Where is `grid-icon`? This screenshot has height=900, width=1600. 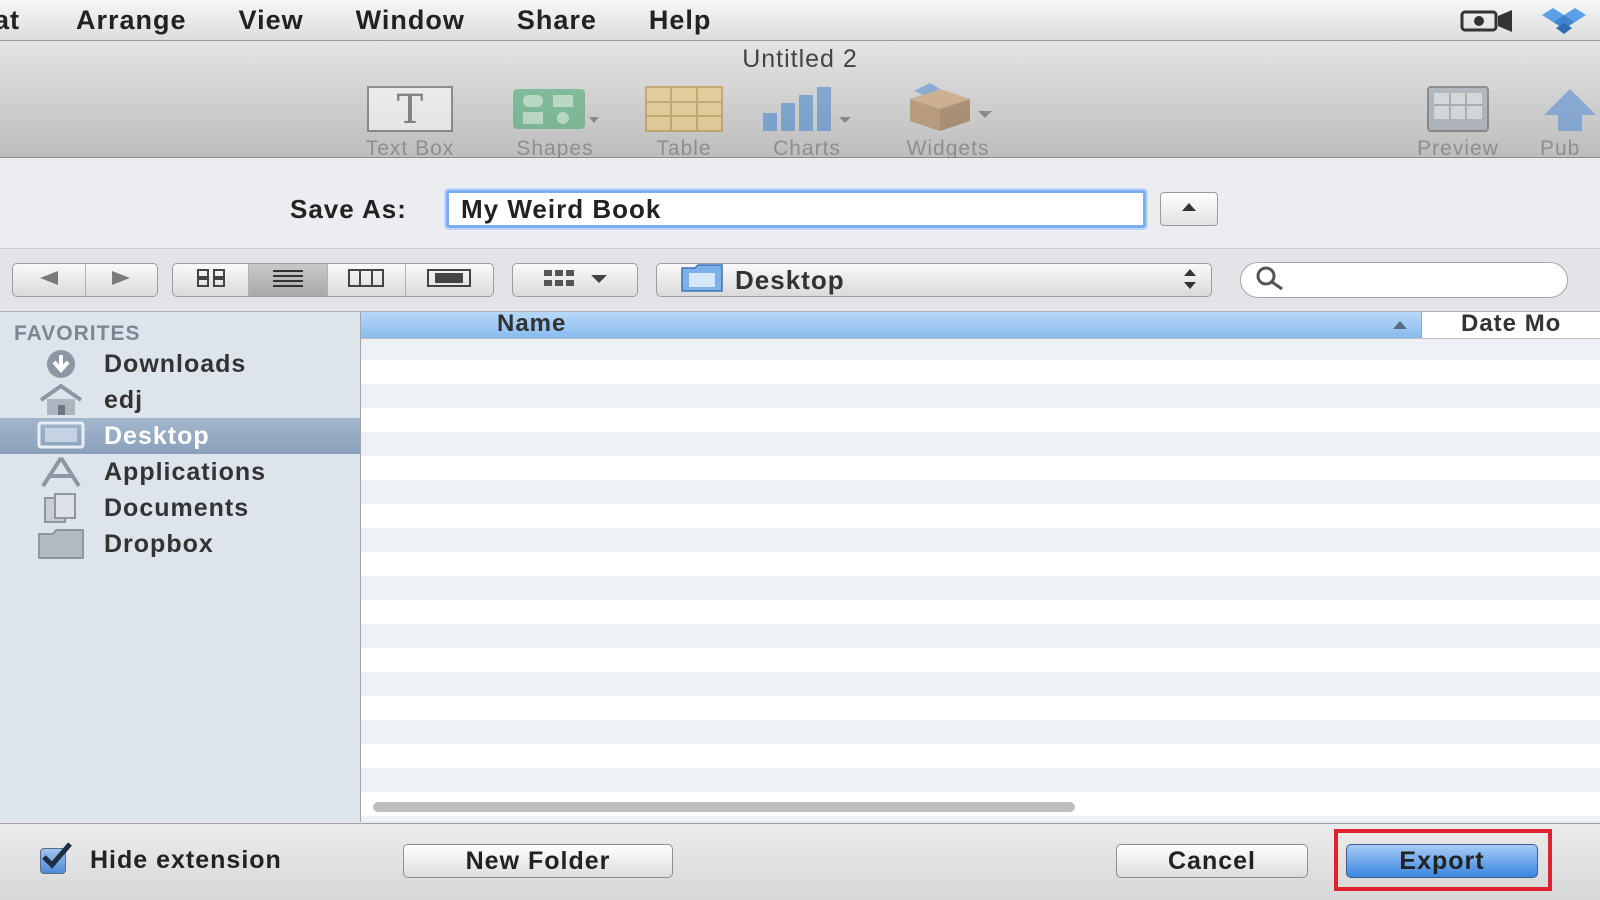 grid-icon is located at coordinates (559, 280).